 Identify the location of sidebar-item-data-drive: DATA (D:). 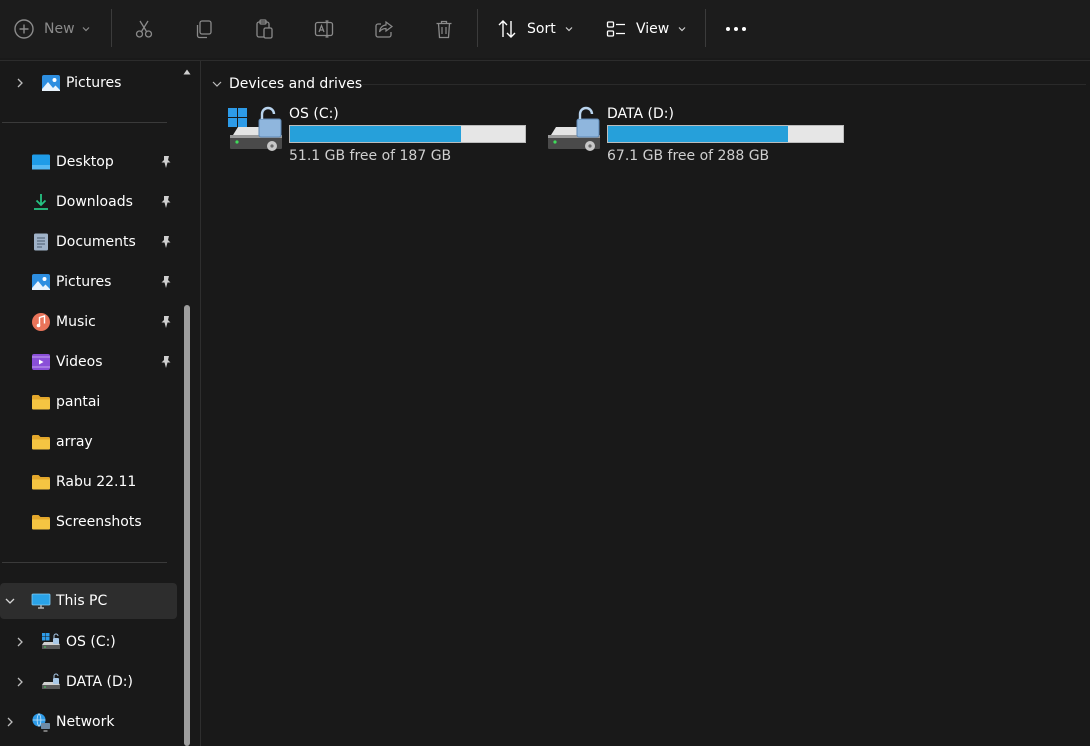
(88, 682).